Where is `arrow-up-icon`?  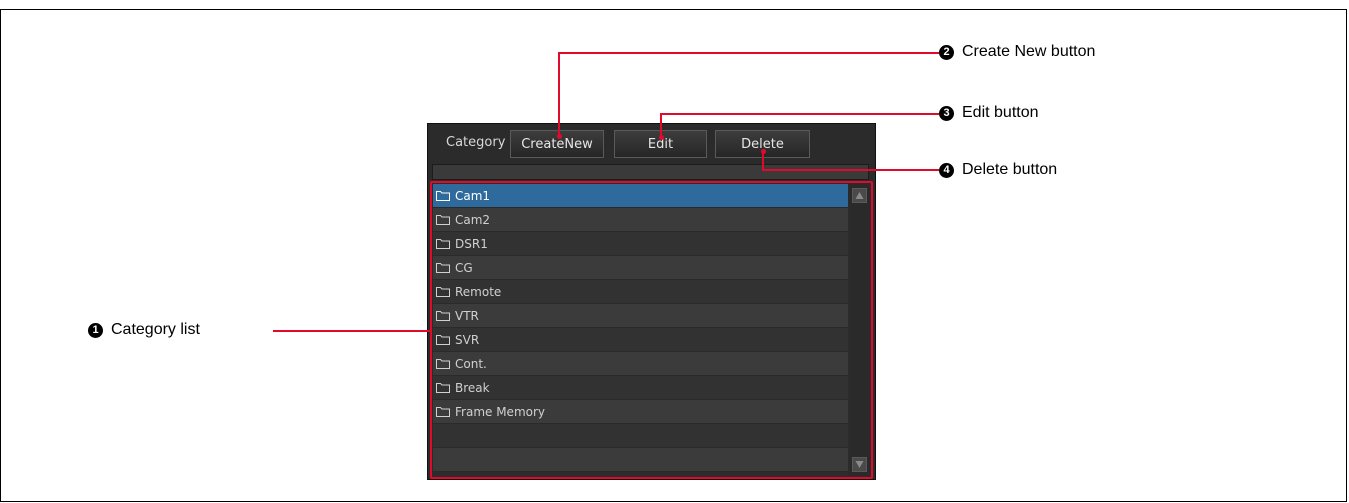
arrow-up-icon is located at coordinates (859, 195).